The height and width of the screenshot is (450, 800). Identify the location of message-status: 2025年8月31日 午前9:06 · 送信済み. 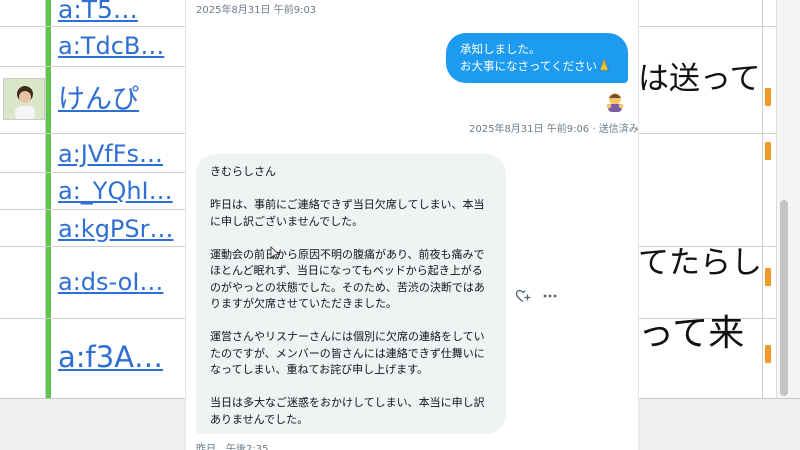
(553, 129).